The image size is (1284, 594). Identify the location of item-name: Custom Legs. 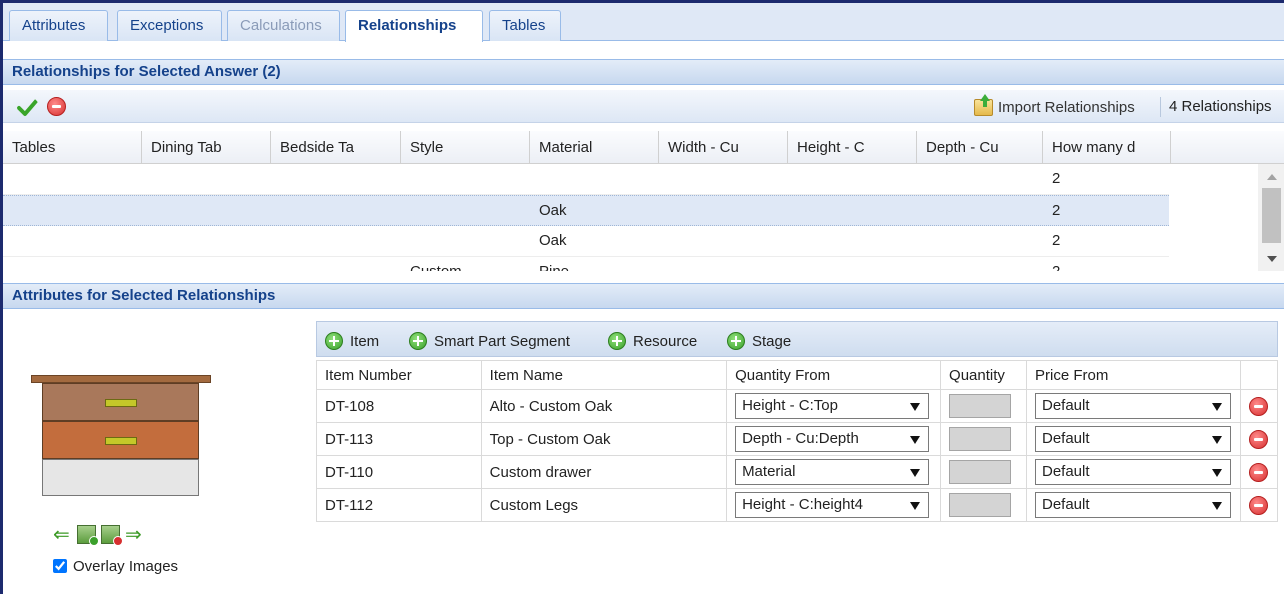
(604, 505).